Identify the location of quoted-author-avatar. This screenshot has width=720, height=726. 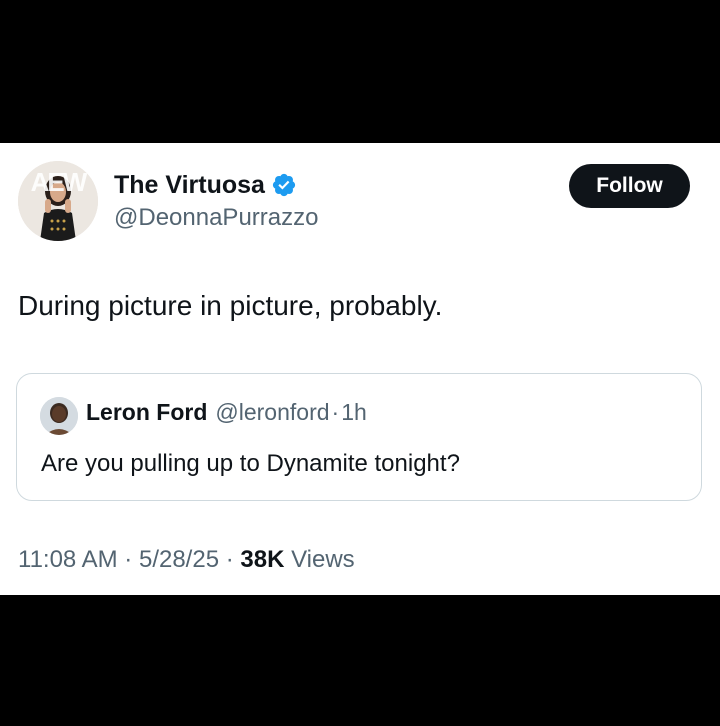
(59, 416).